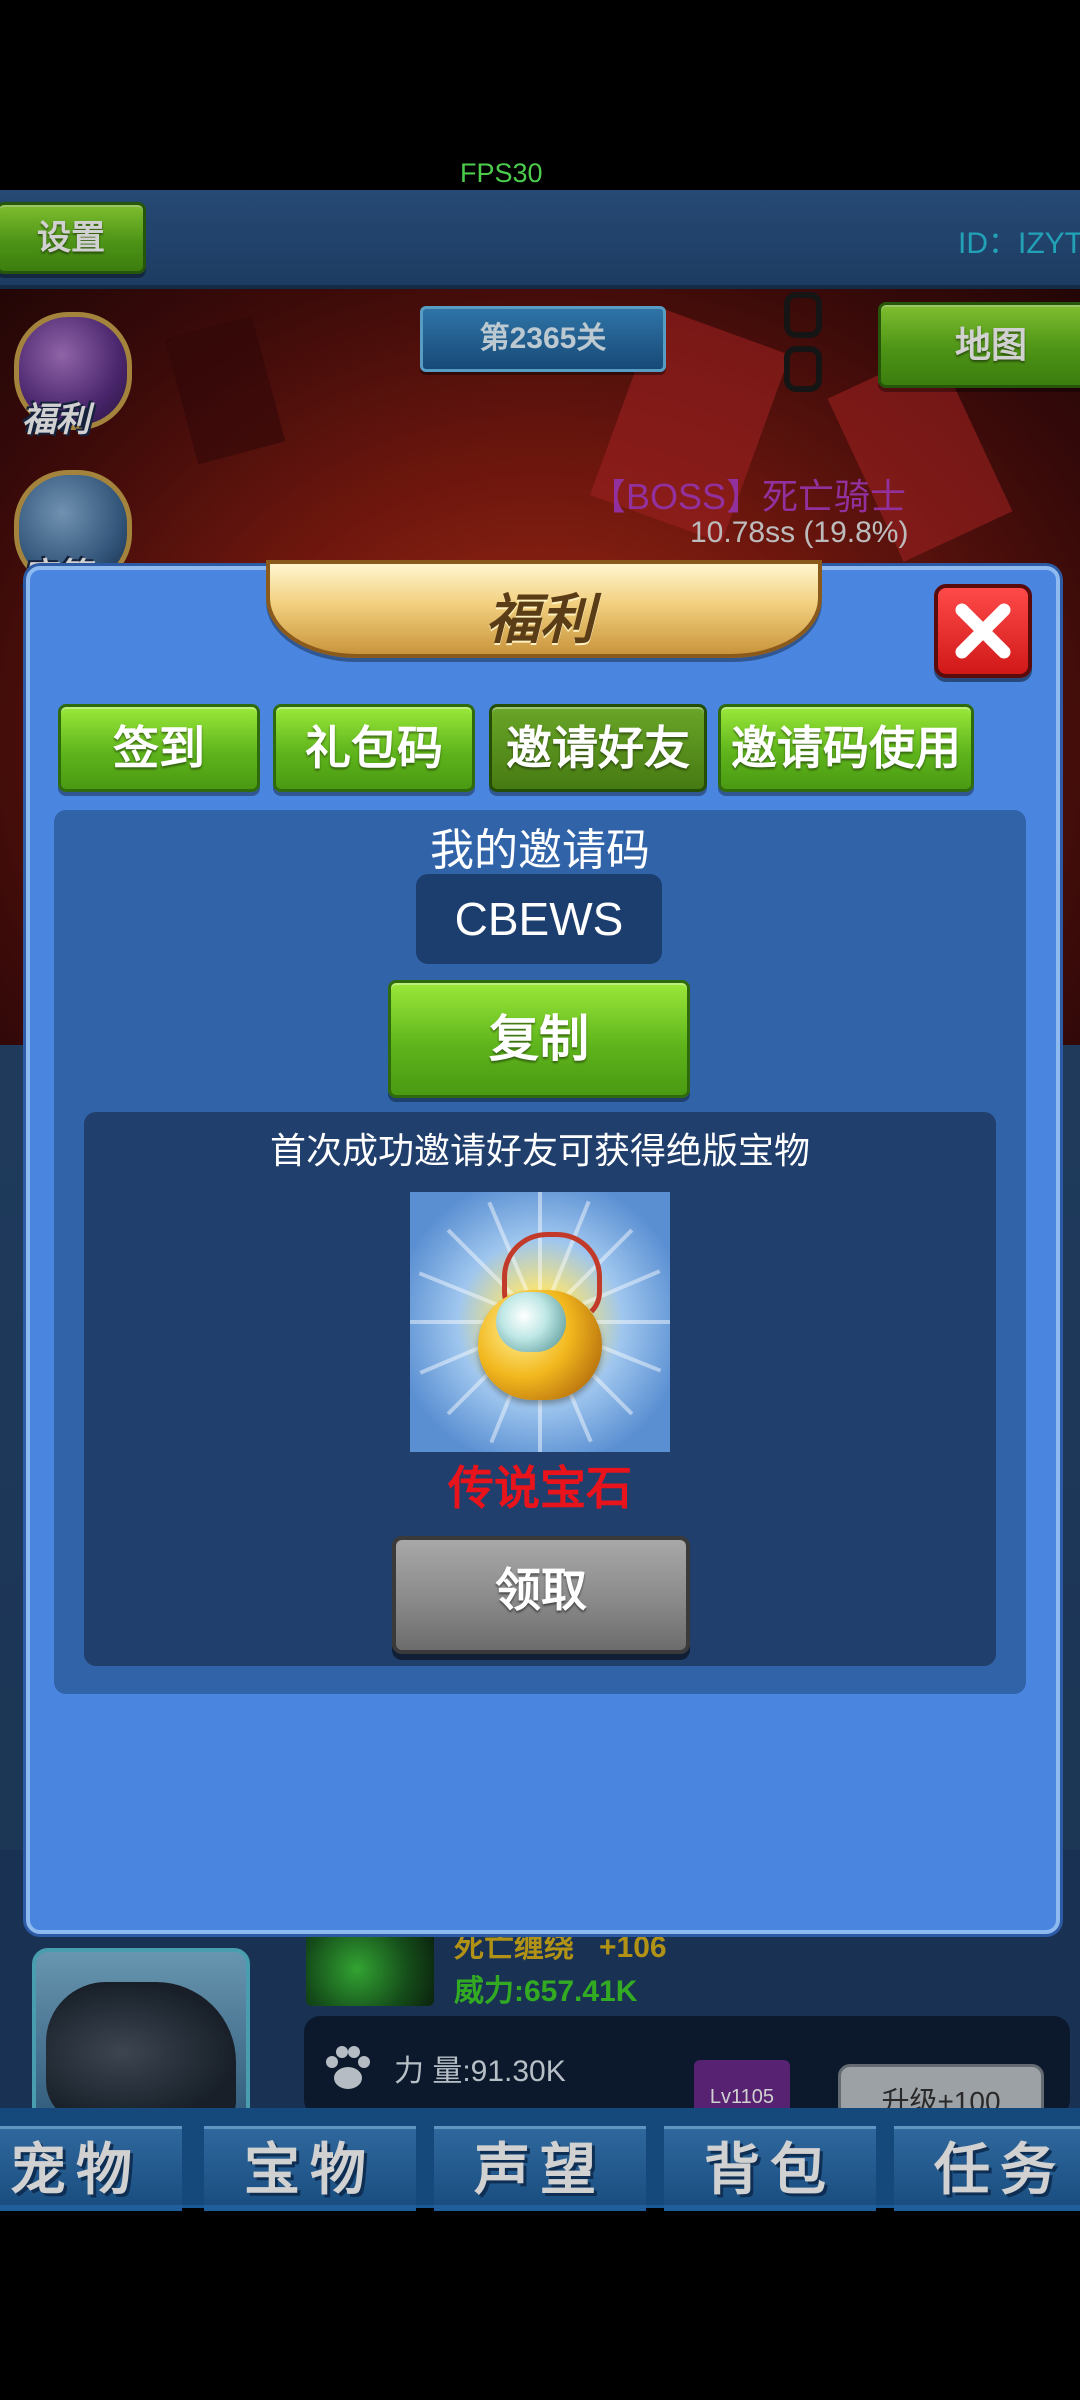 This screenshot has width=1080, height=2400. What do you see at coordinates (540, 1322) in the screenshot?
I see `legendary-gem-icon` at bounding box center [540, 1322].